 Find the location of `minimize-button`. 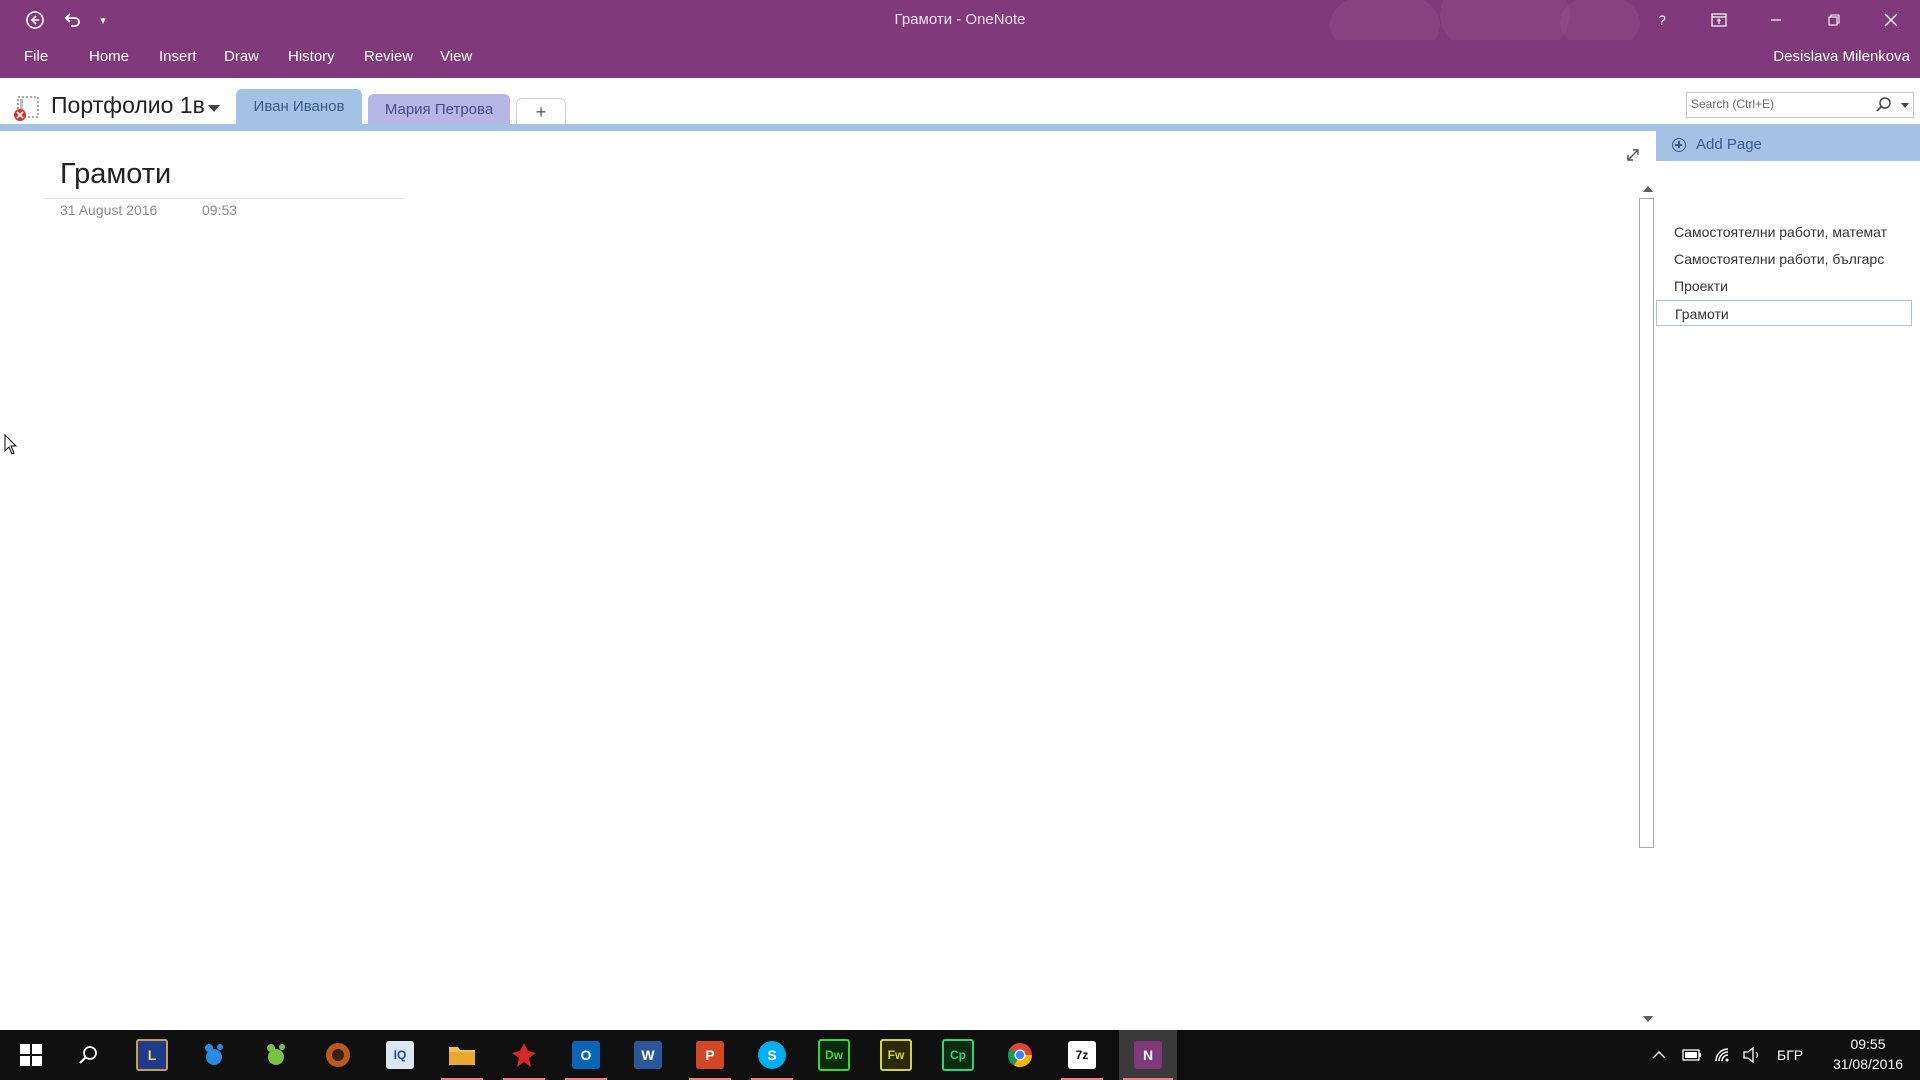

minimize-button is located at coordinates (1776, 20).